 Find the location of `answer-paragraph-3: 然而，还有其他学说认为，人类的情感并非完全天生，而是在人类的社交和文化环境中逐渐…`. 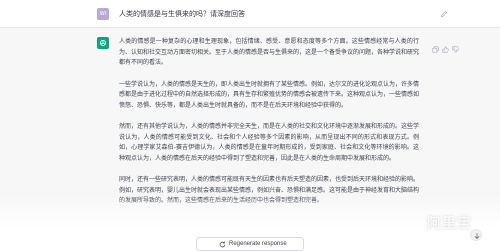

answer-paragraph-3: 然而，还有其他学说认为，人类的情感并非完全天生，而是在人类的社交和文化环境中逐渐… is located at coordinates (269, 142).